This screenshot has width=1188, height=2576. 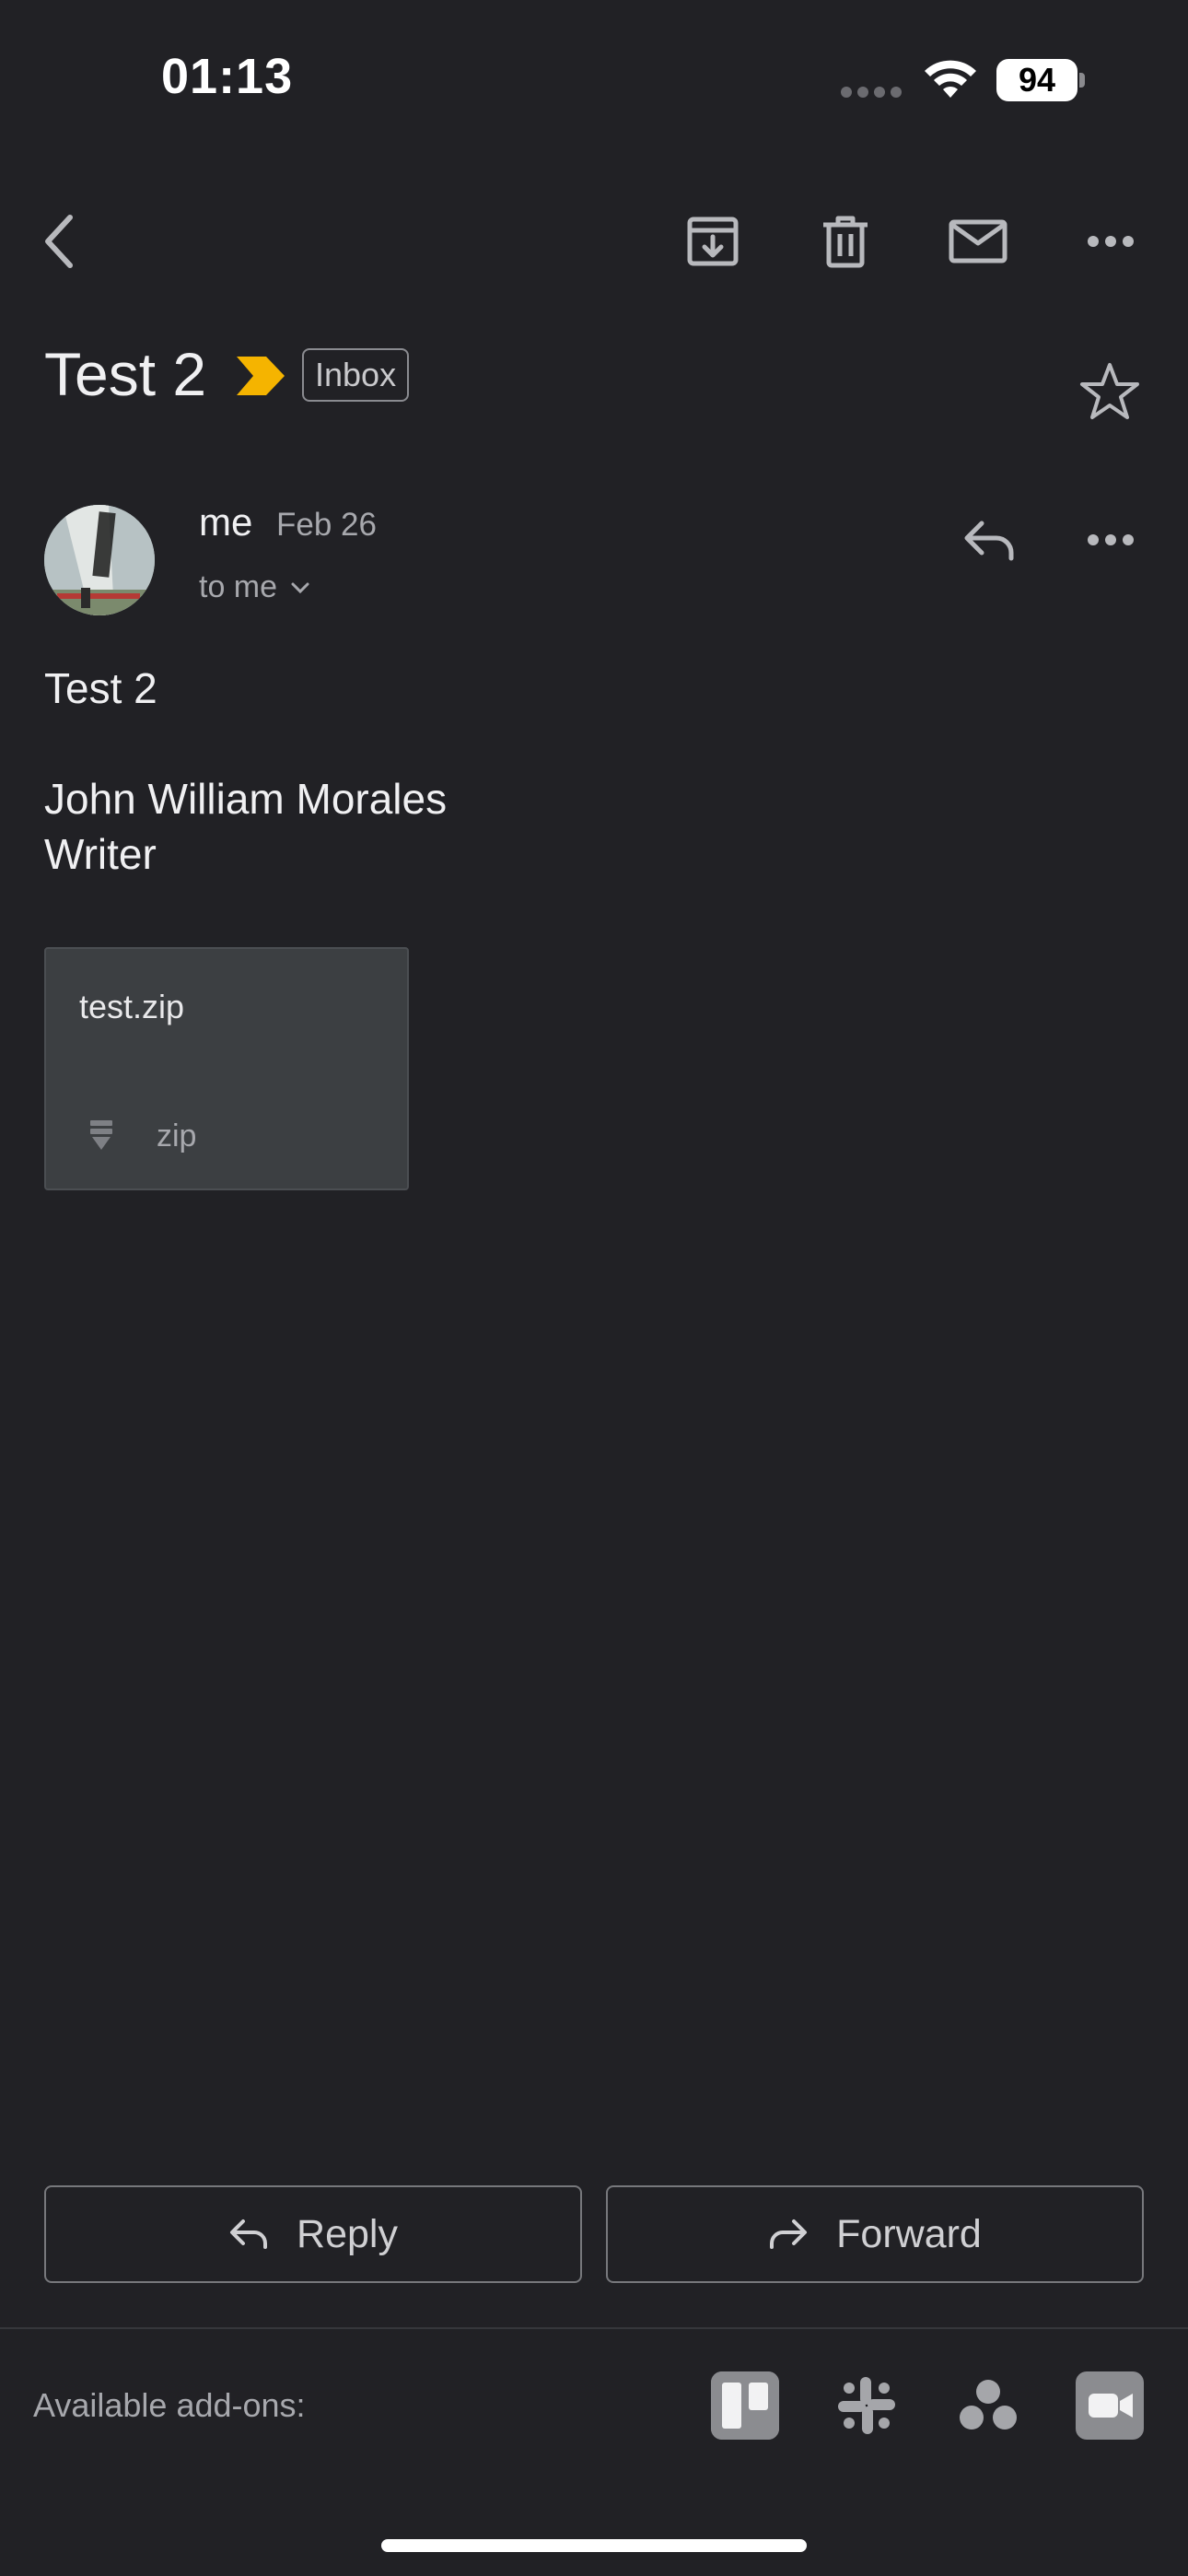 I want to click on attachment-card: test.zip zip, so click(x=226, y=1068).